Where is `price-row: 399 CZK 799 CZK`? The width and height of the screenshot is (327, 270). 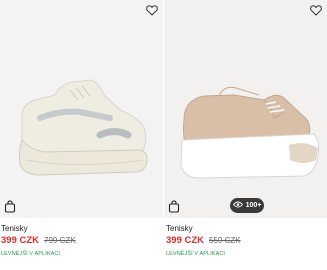 price-row: 399 CZK 799 CZK is located at coordinates (38, 240).